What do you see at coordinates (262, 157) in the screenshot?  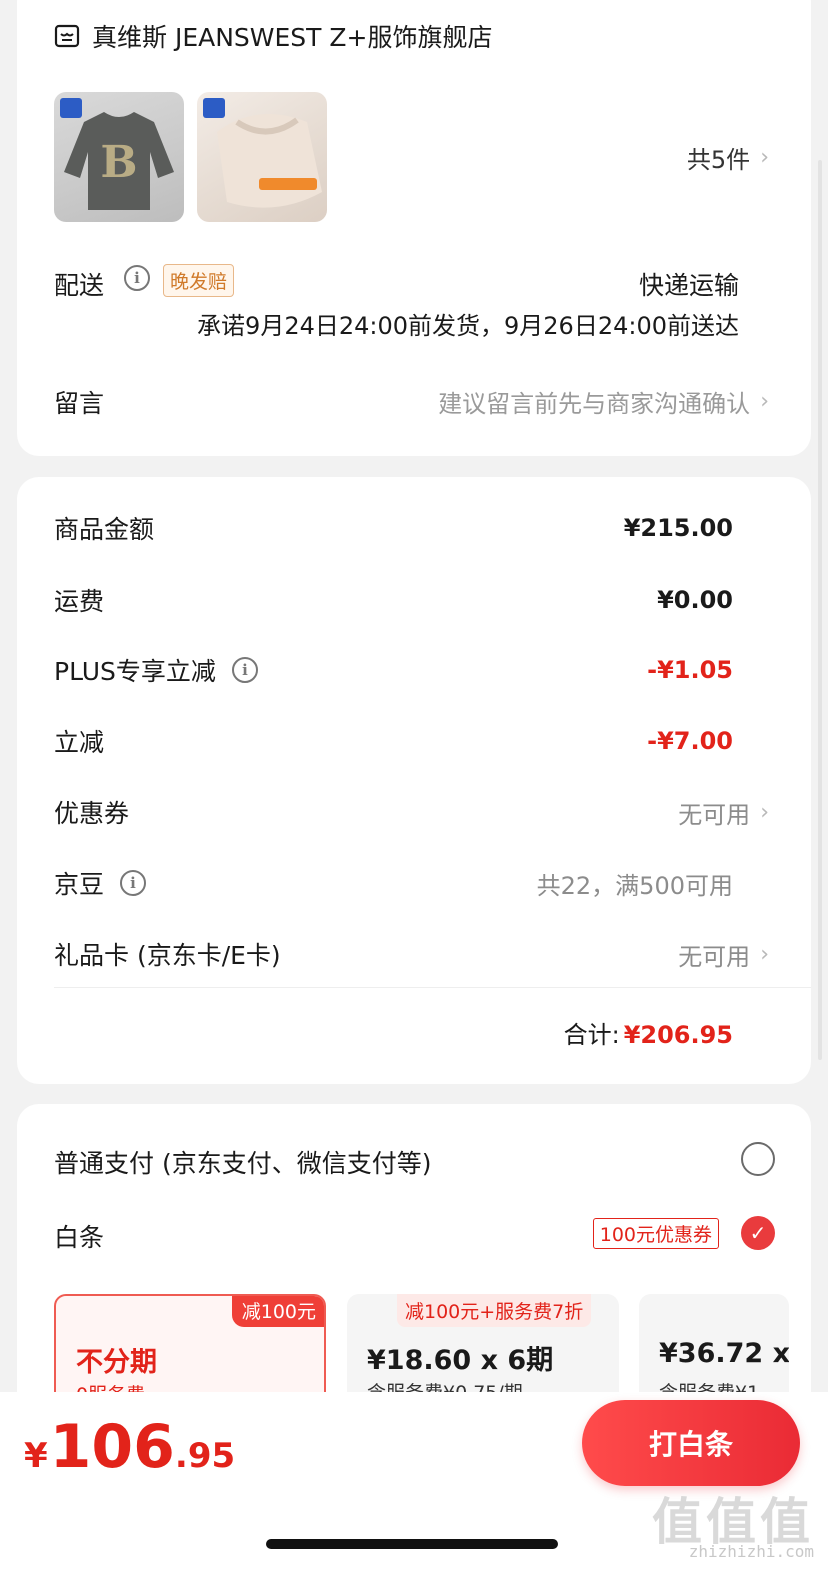 I see `product-image-sweatshirt-beige` at bounding box center [262, 157].